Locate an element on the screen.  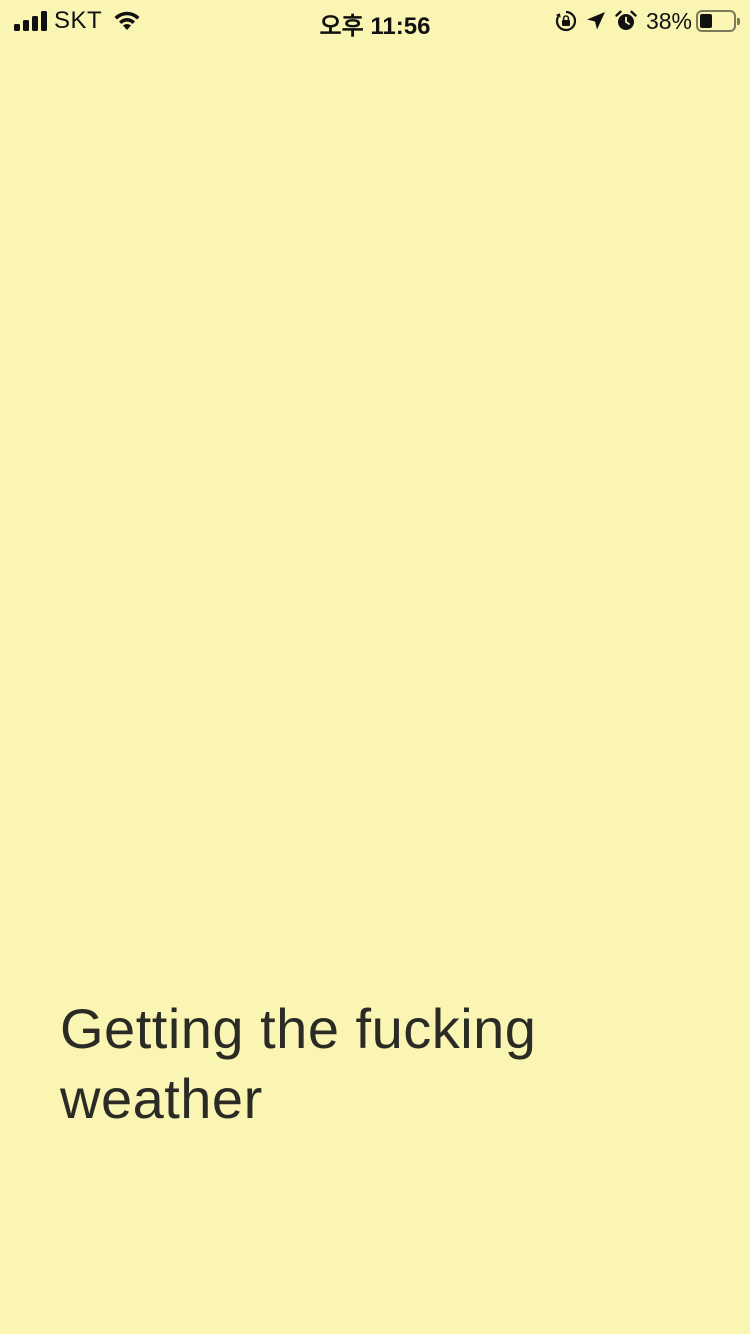
orientation-lock-icon is located at coordinates (566, 21).